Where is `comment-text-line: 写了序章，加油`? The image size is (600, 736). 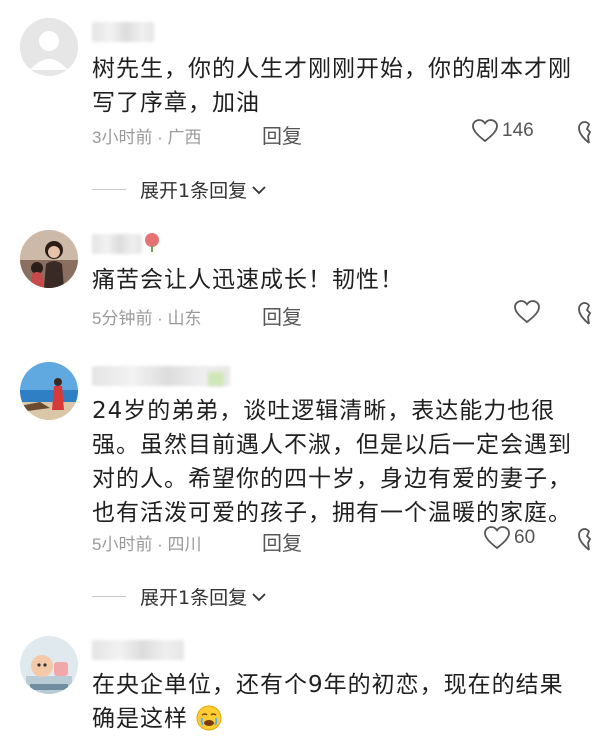
comment-text-line: 写了序章，加油 is located at coordinates (176, 103).